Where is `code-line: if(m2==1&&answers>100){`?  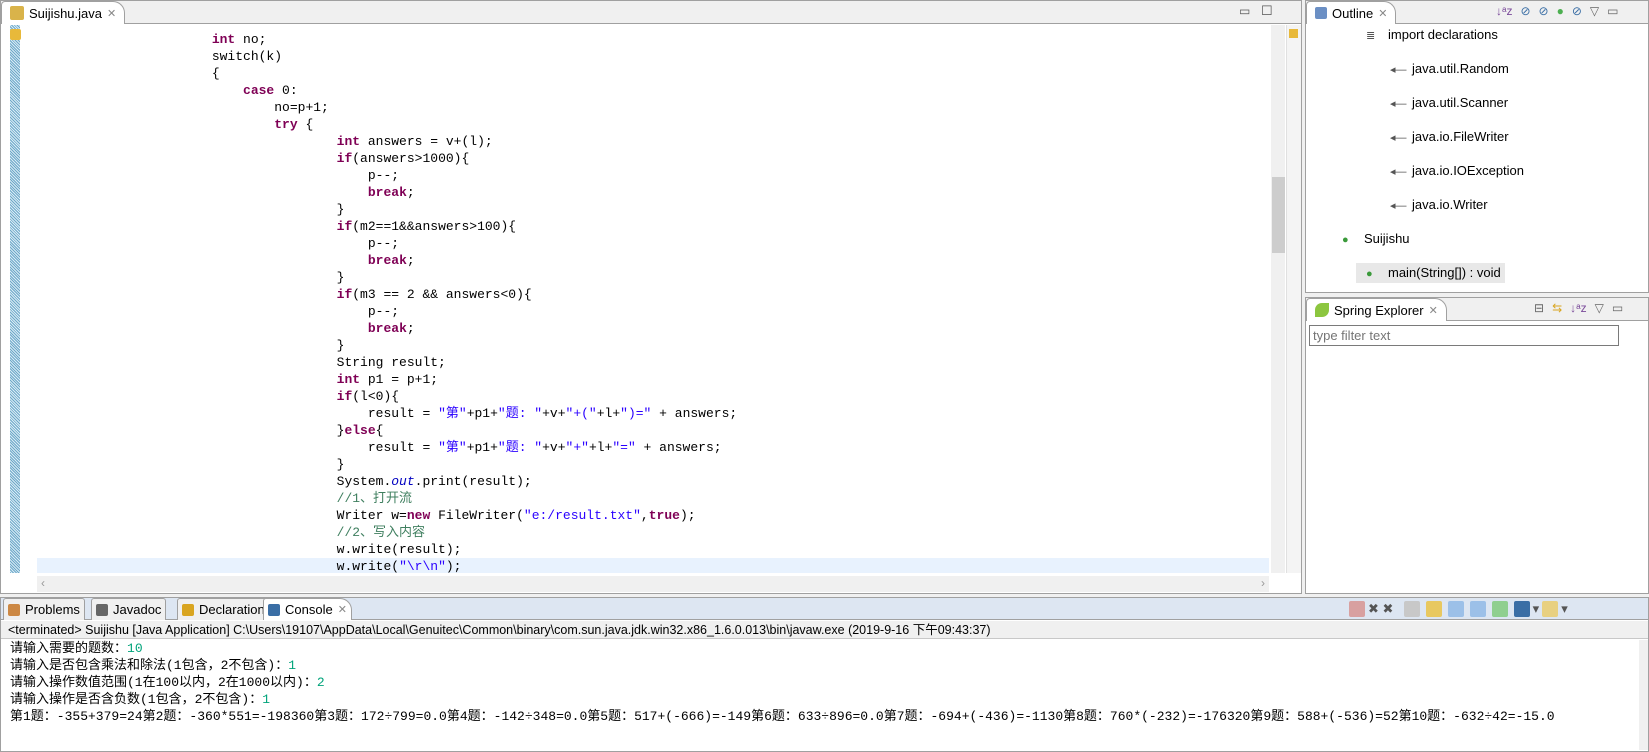
code-line: if(m2==1&&answers>100){ is located at coordinates (653, 226).